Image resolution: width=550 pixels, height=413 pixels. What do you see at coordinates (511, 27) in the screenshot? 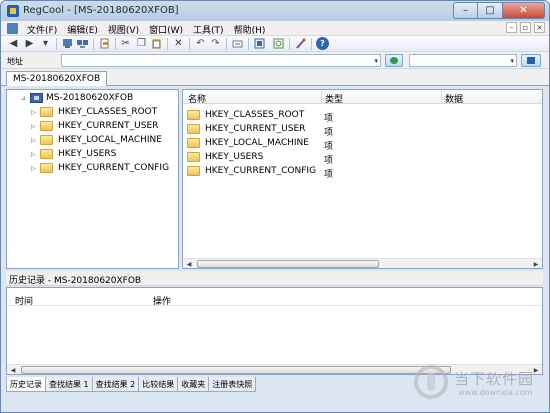
I see `mdi-minimize-button: –` at bounding box center [511, 27].